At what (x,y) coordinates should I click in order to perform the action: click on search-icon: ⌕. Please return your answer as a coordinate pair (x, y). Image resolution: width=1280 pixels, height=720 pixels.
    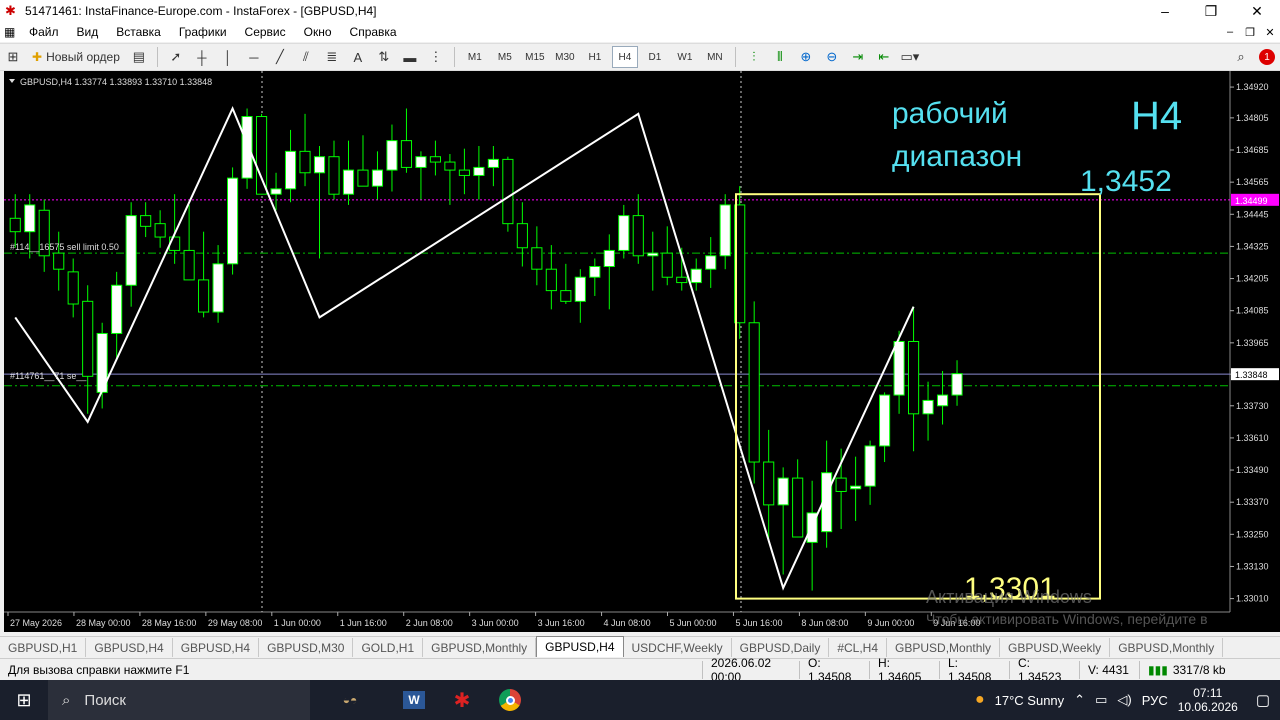
    Looking at the image, I should click on (1241, 57).